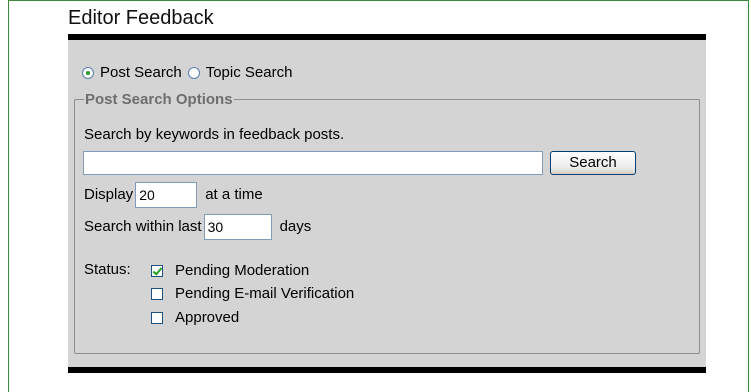 The image size is (751, 392). I want to click on display-row: Display at a time, so click(173, 195).